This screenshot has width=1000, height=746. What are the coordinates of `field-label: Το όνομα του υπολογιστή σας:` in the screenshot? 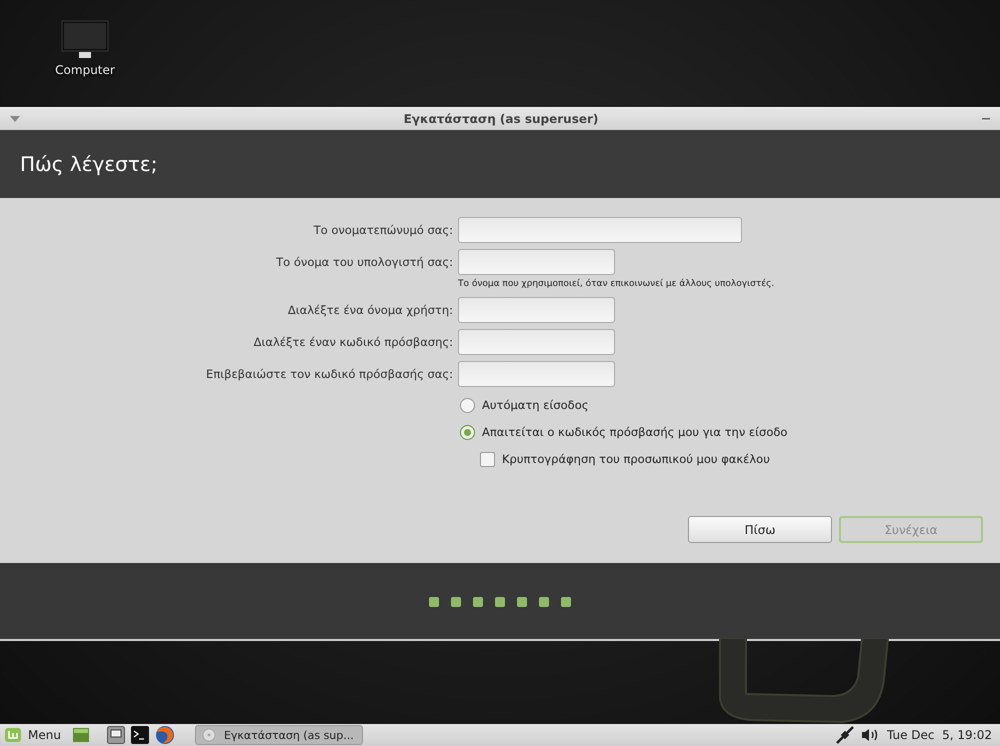 It's located at (364, 261).